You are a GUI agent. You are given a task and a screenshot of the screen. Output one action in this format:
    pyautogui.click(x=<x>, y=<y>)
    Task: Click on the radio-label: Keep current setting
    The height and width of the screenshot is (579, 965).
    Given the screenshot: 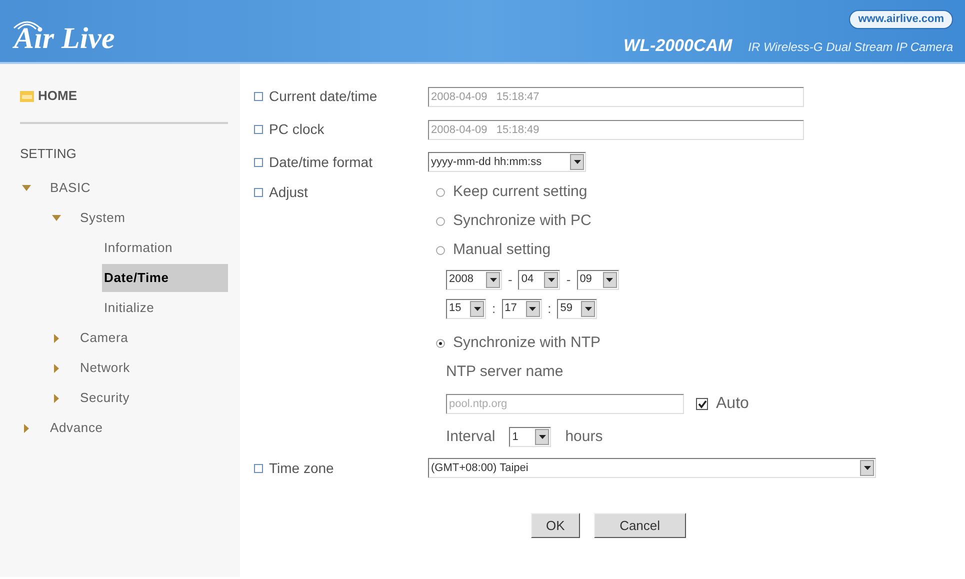 What is the action you would take?
    pyautogui.click(x=520, y=192)
    